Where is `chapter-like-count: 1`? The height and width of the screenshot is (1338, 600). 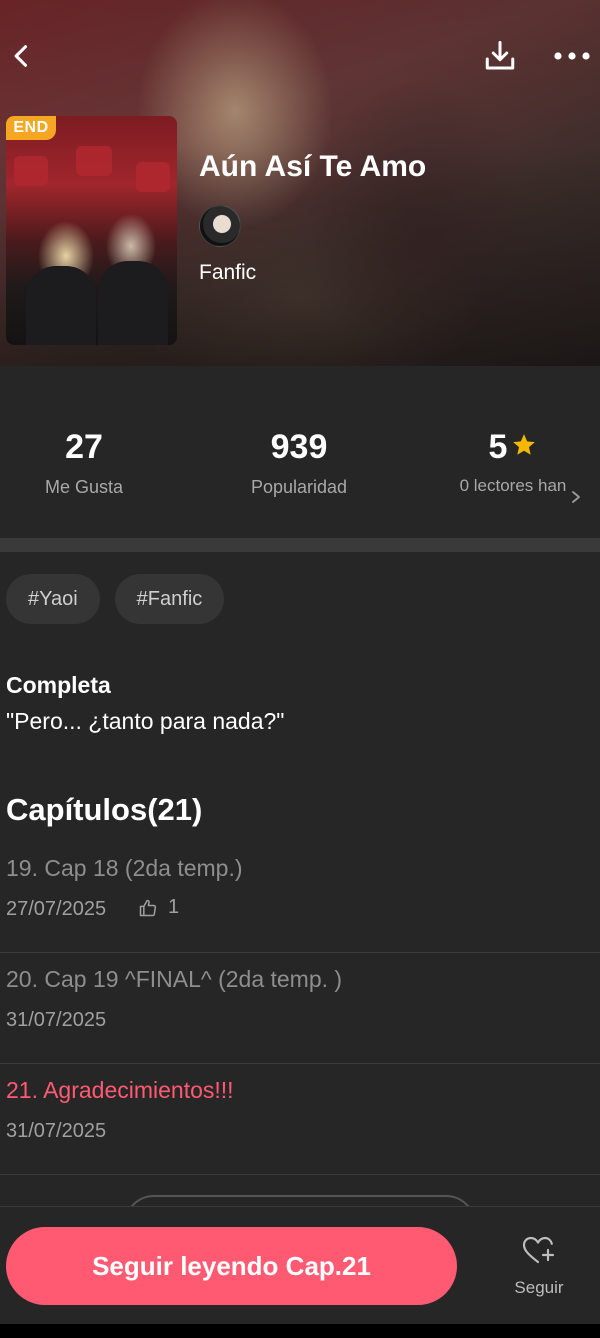 chapter-like-count: 1 is located at coordinates (174, 907).